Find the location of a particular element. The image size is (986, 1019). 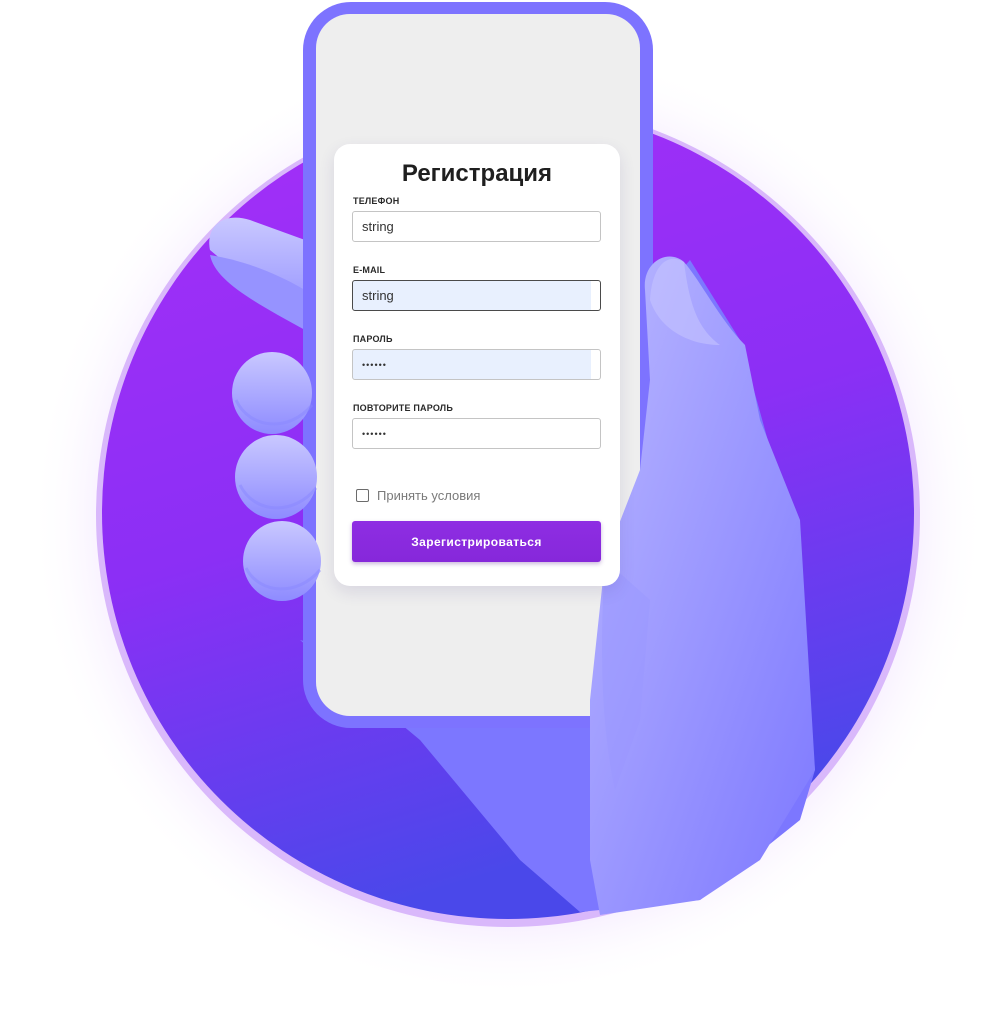

password-label: ПАРОЛЬ is located at coordinates (373, 339).